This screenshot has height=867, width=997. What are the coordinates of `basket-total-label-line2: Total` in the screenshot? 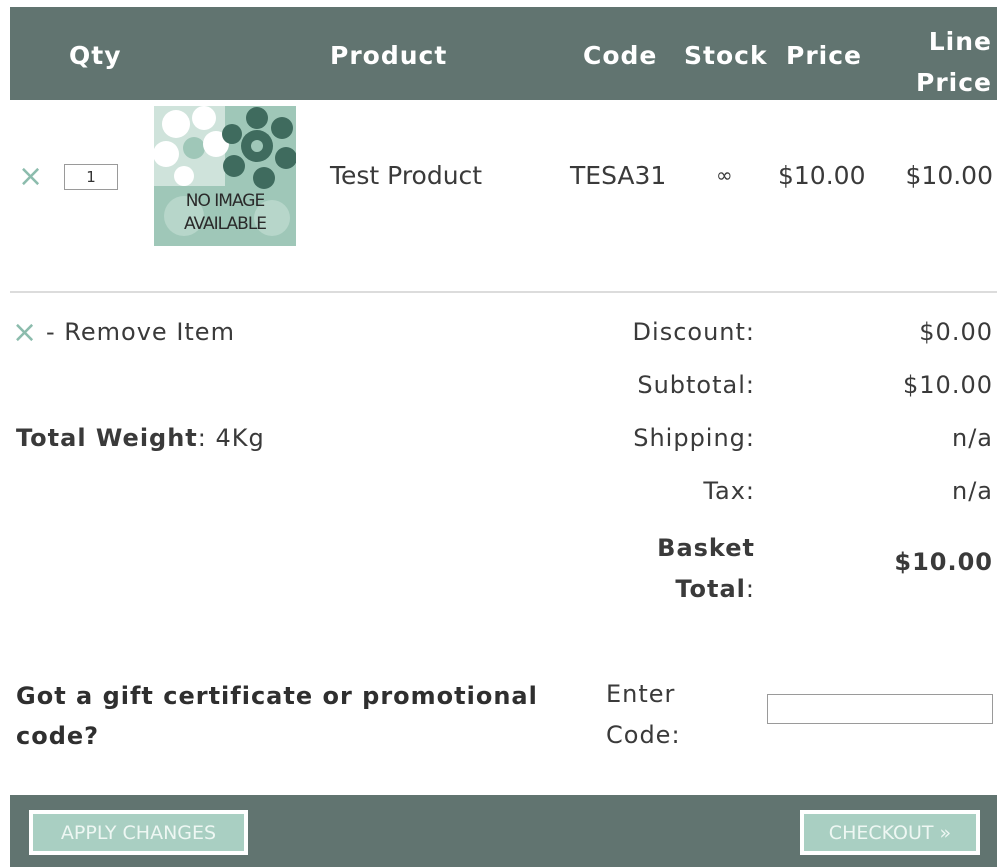 It's located at (710, 589).